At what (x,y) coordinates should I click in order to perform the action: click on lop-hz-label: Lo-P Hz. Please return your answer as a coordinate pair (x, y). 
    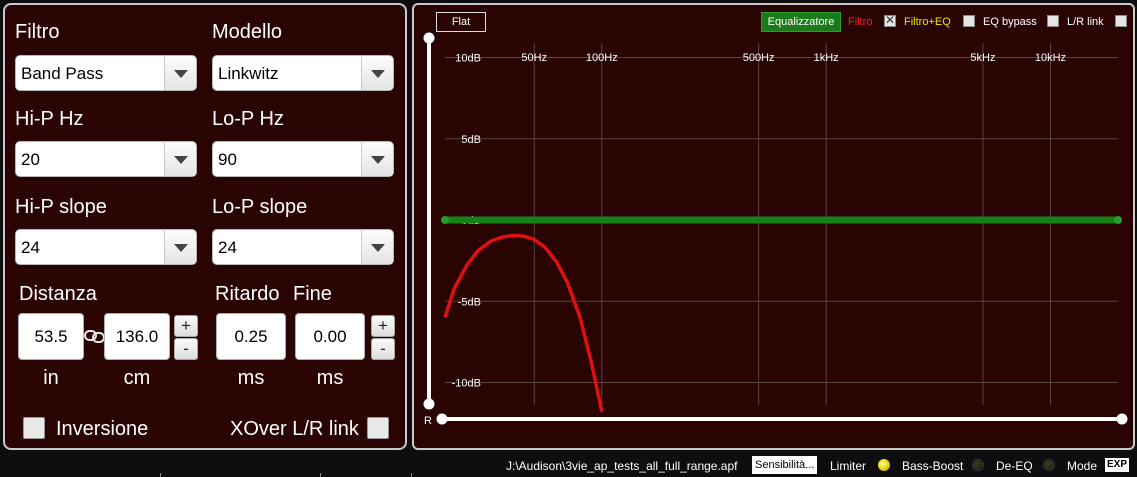
    Looking at the image, I should click on (248, 119).